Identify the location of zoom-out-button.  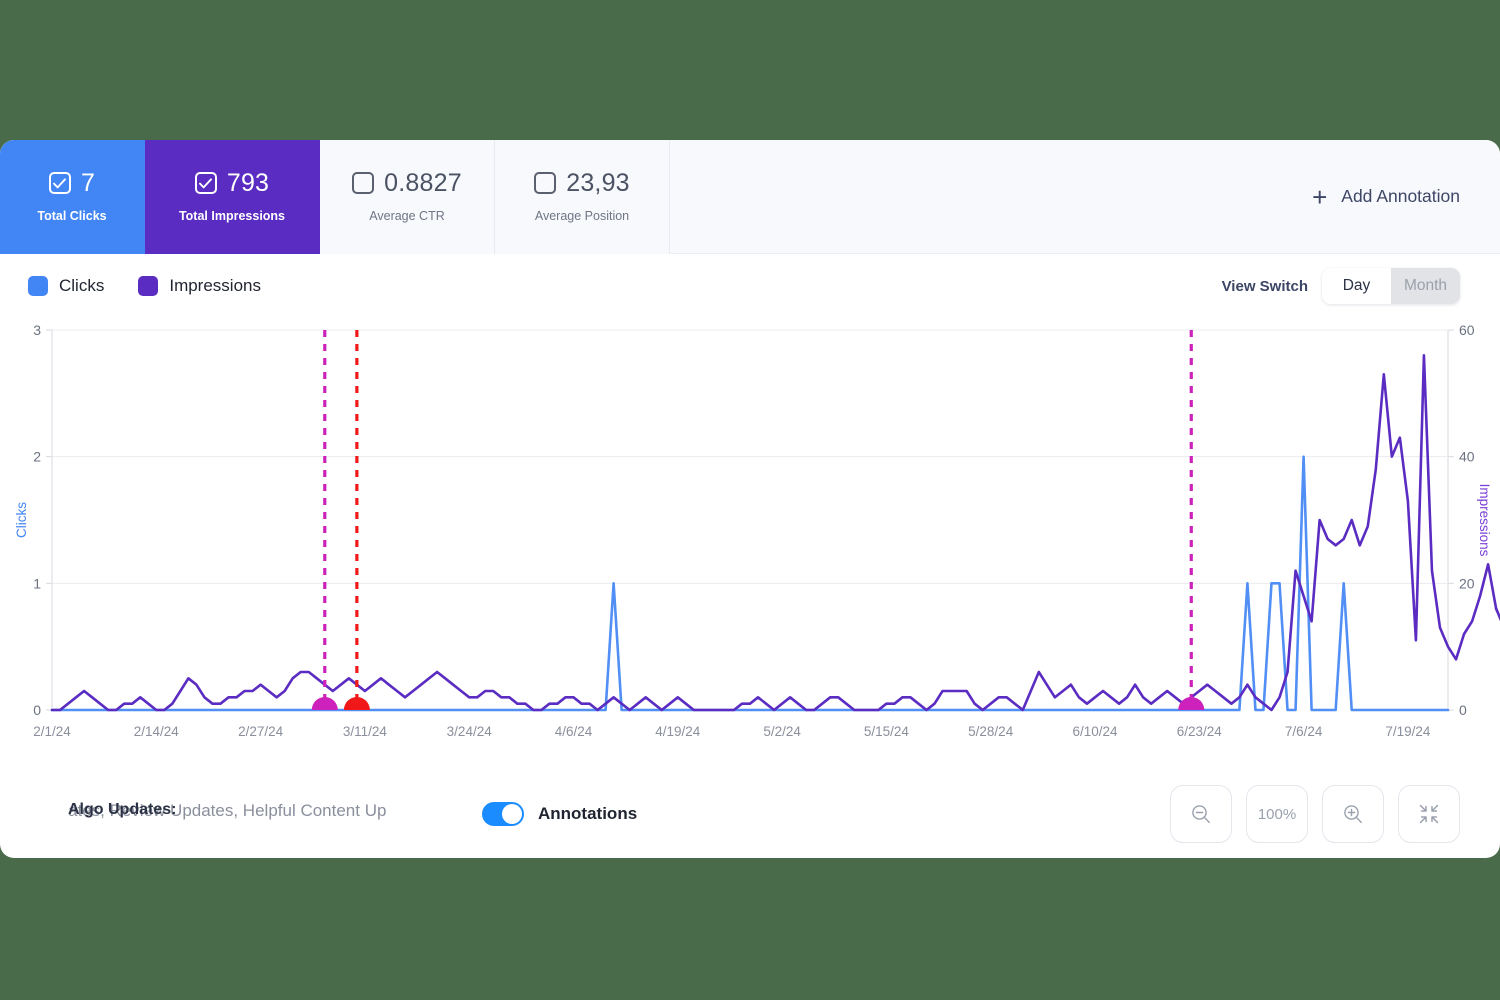
(1201, 814).